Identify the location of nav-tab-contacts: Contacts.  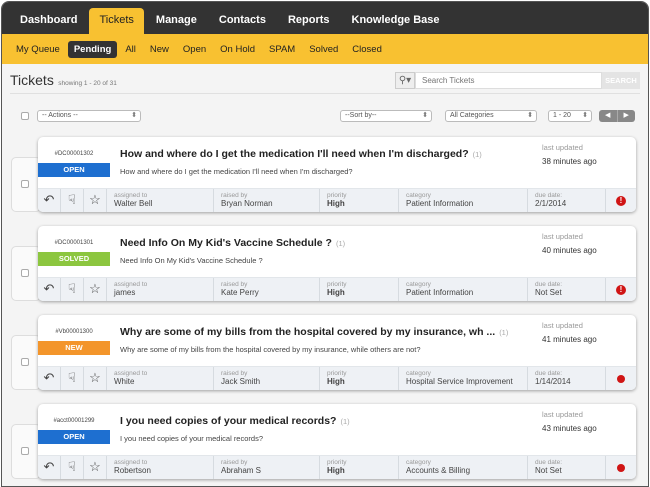
(242, 21).